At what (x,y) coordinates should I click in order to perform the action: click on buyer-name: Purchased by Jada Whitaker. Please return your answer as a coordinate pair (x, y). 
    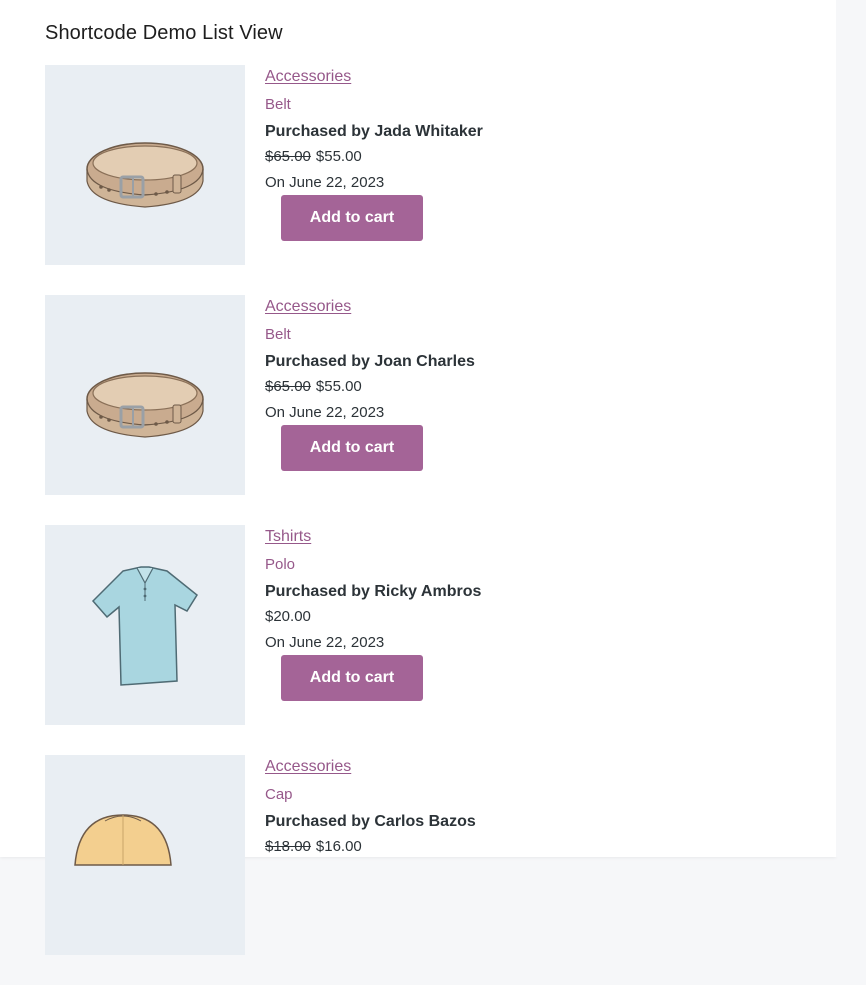
    Looking at the image, I should click on (374, 131).